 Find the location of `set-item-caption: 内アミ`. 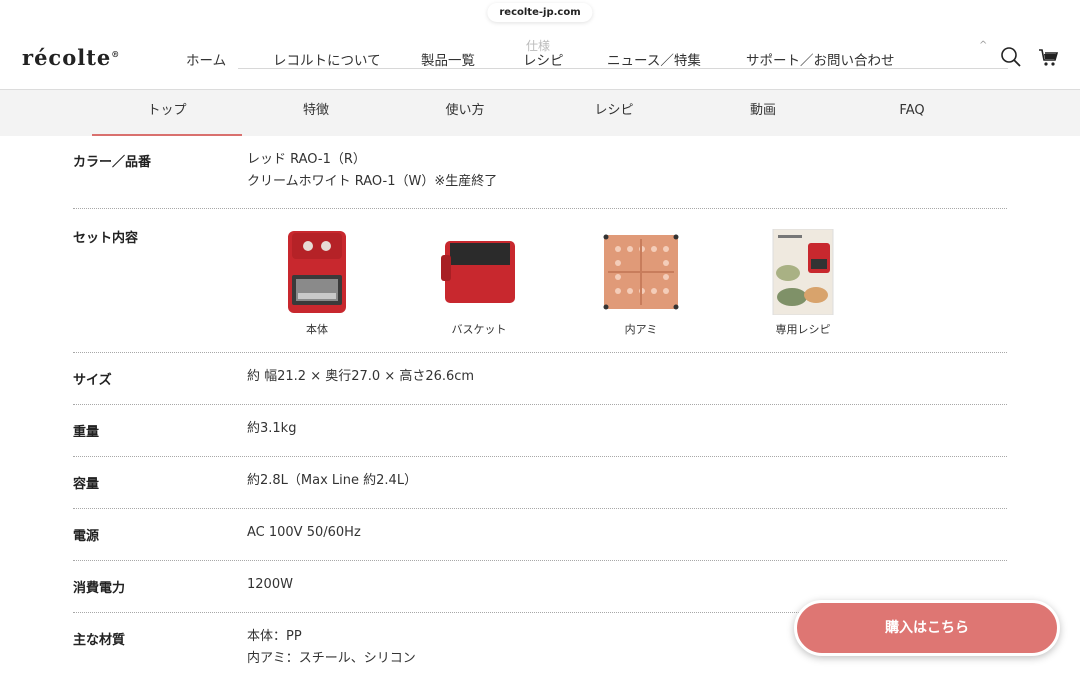

set-item-caption: 内アミ is located at coordinates (641, 329).